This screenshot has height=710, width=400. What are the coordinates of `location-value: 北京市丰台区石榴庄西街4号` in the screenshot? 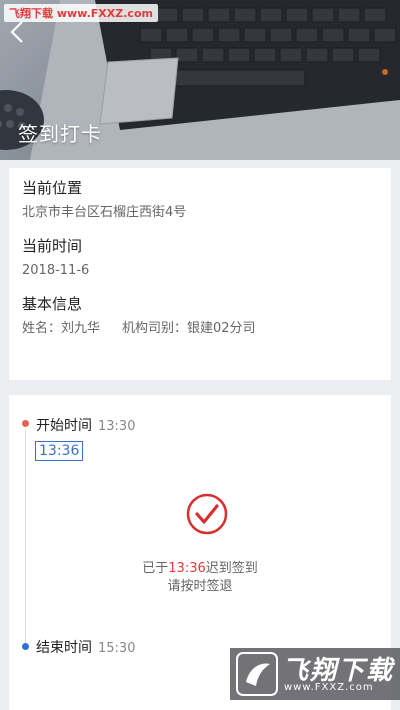 It's located at (104, 212).